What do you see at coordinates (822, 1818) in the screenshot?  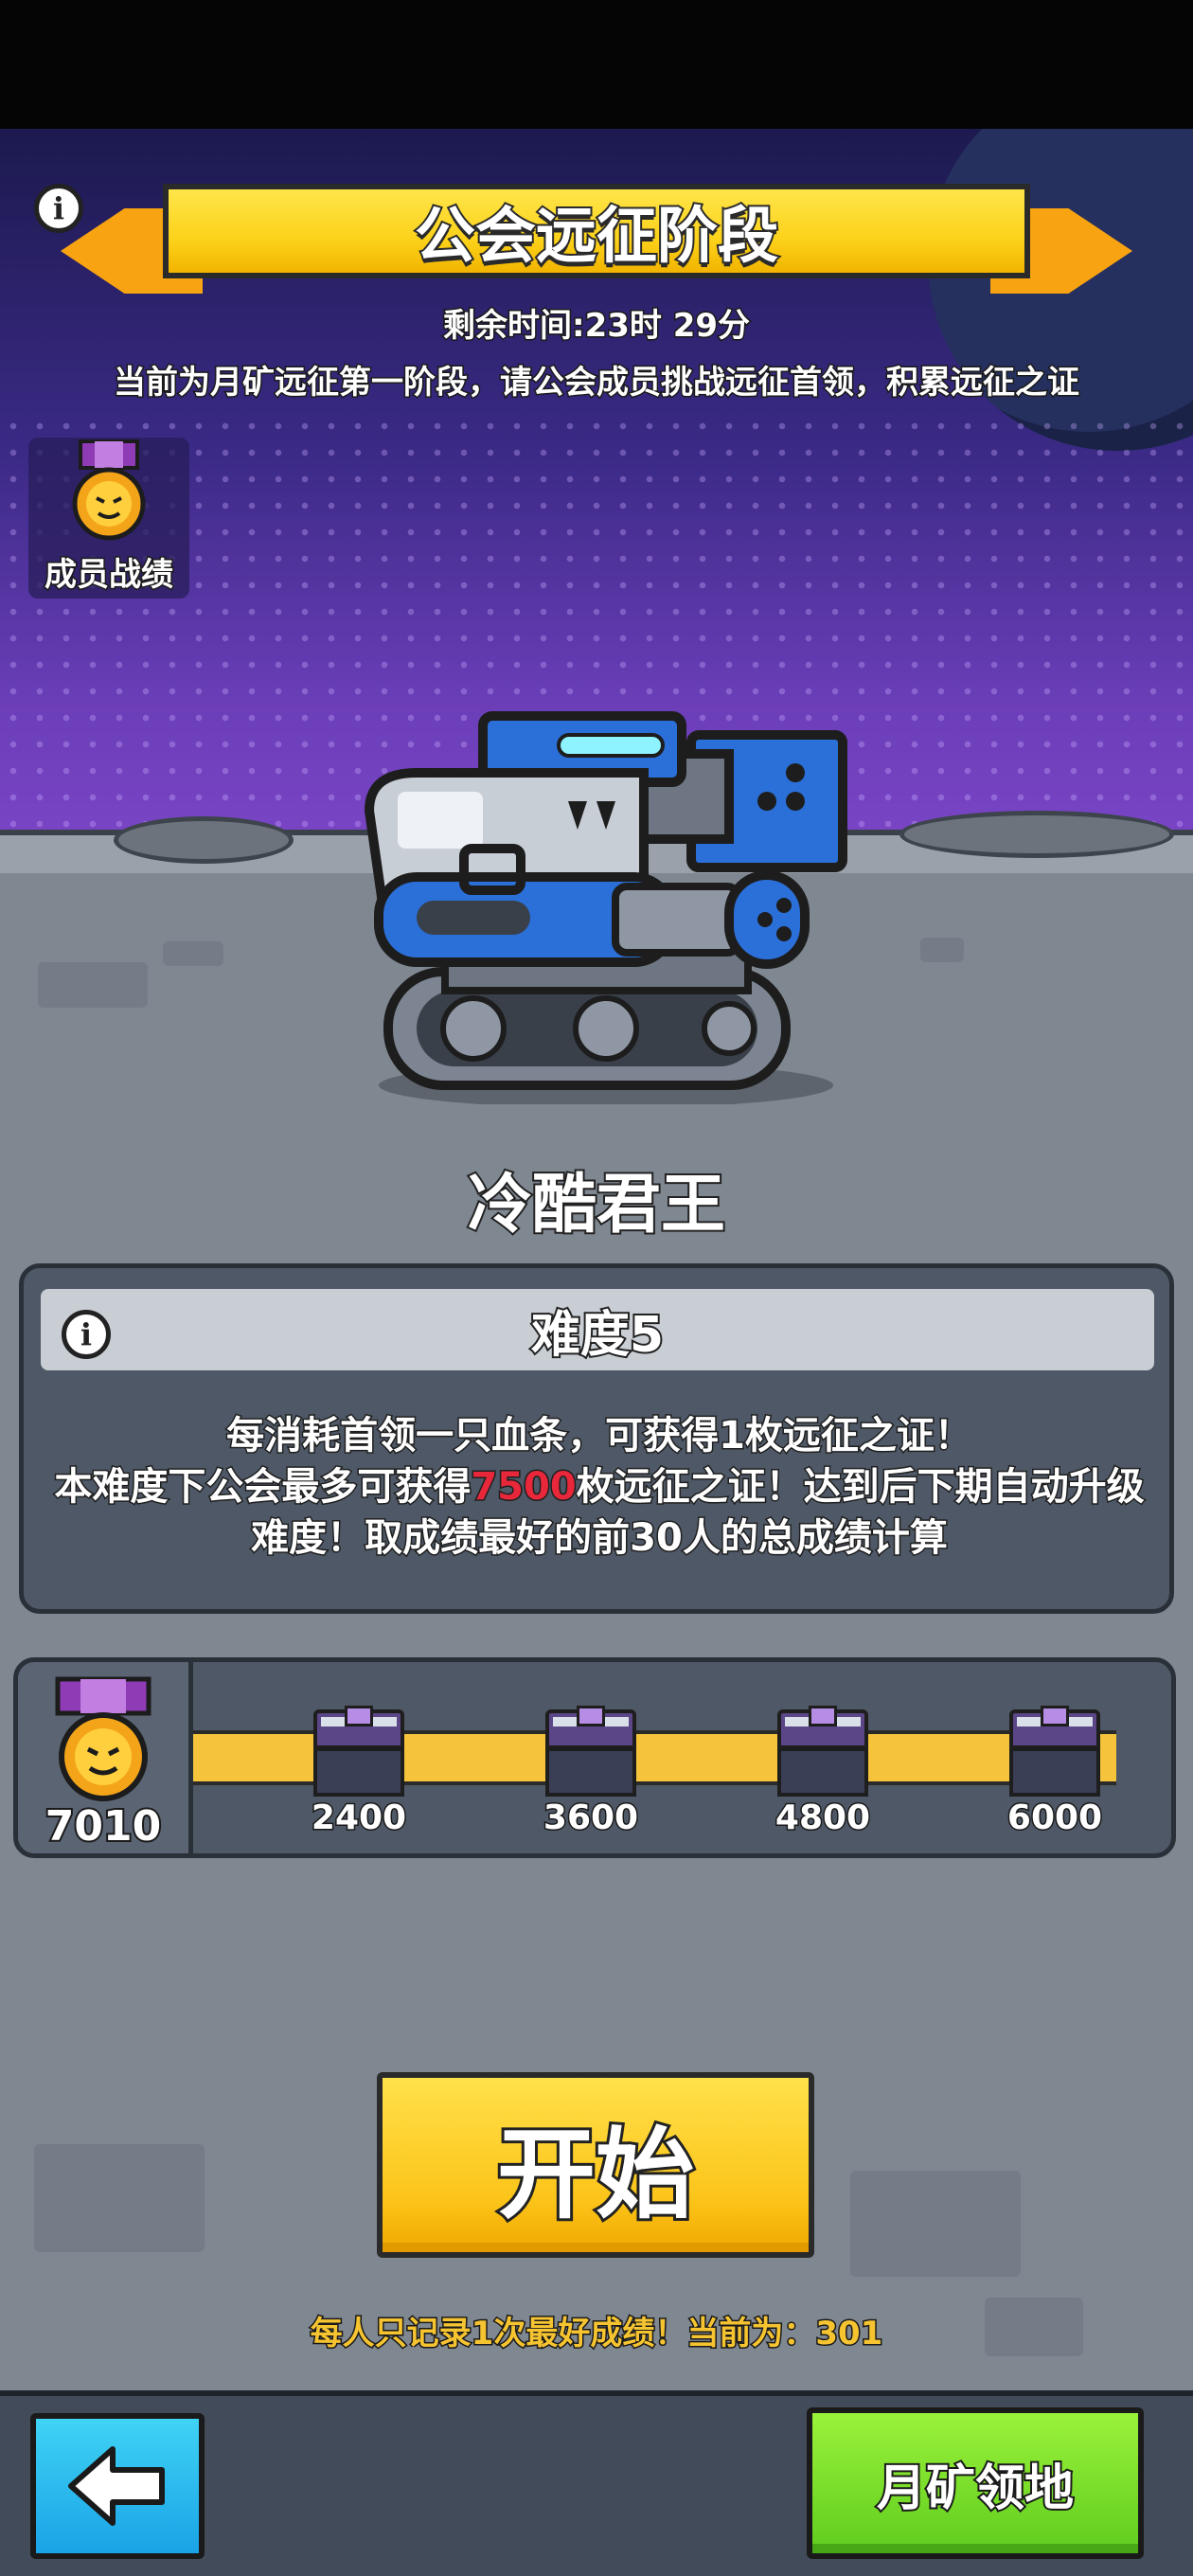 I see `milestone-value: 4800` at bounding box center [822, 1818].